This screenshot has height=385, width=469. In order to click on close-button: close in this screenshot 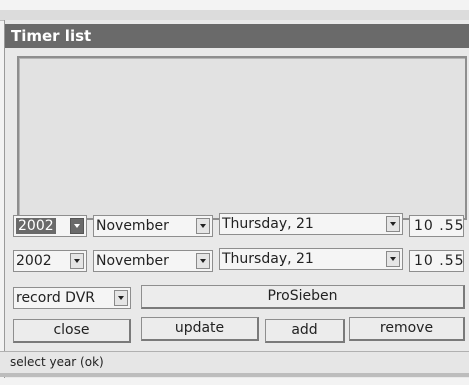, I will do `click(72, 331)`.